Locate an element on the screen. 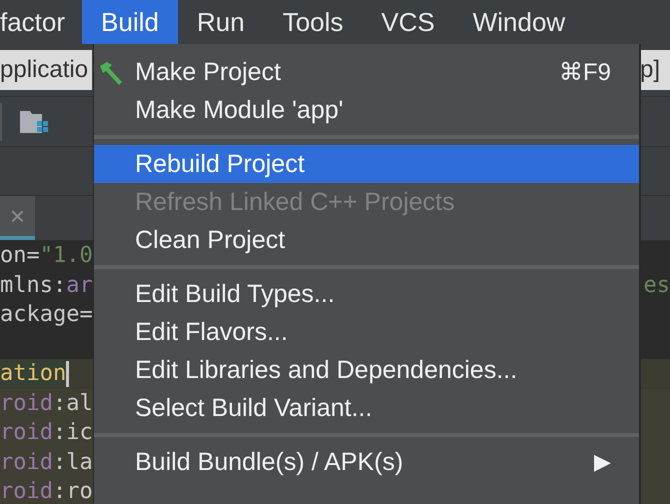 The height and width of the screenshot is (504, 670). menu-item: Make Module 'app' is located at coordinates (366, 110).